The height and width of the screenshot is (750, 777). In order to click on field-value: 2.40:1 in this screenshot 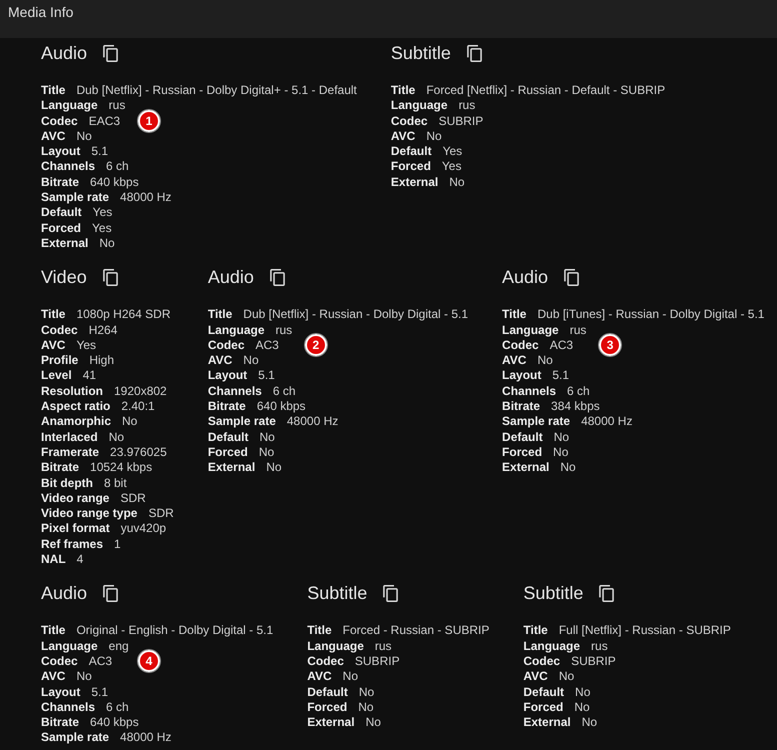, I will do `click(138, 406)`.